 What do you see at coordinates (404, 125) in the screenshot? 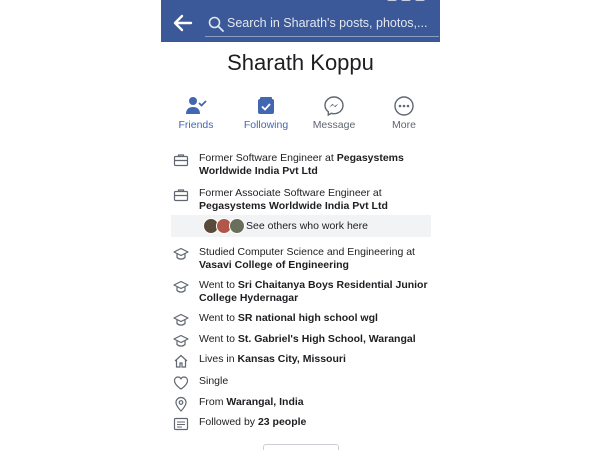
I see `more-label: More` at bounding box center [404, 125].